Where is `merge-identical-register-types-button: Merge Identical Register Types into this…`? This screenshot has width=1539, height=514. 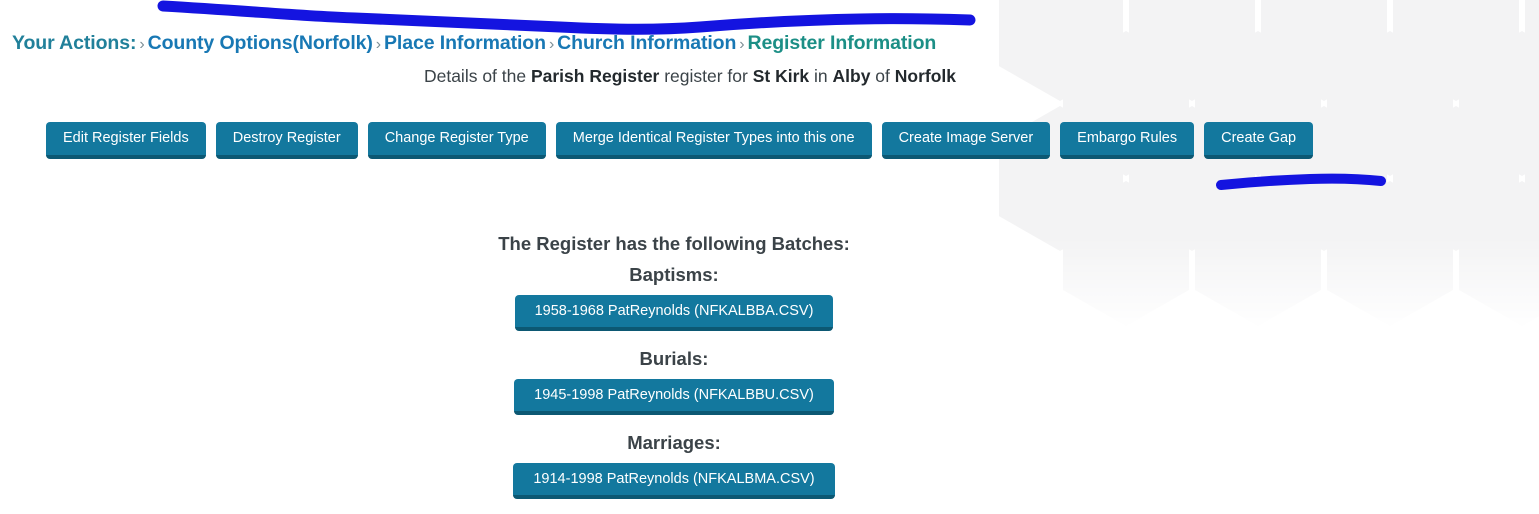 merge-identical-register-types-button: Merge Identical Register Types into this… is located at coordinates (713, 140).